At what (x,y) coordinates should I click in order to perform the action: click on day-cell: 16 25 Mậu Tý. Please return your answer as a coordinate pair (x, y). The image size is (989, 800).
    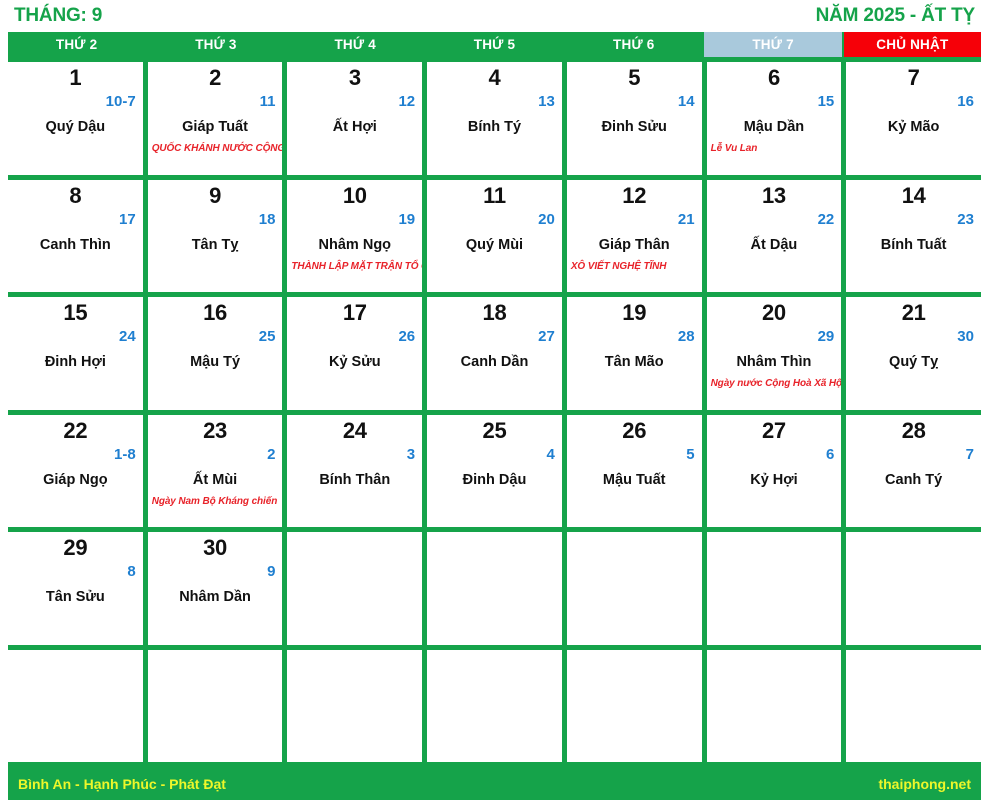
    Looking at the image, I should click on (215, 353).